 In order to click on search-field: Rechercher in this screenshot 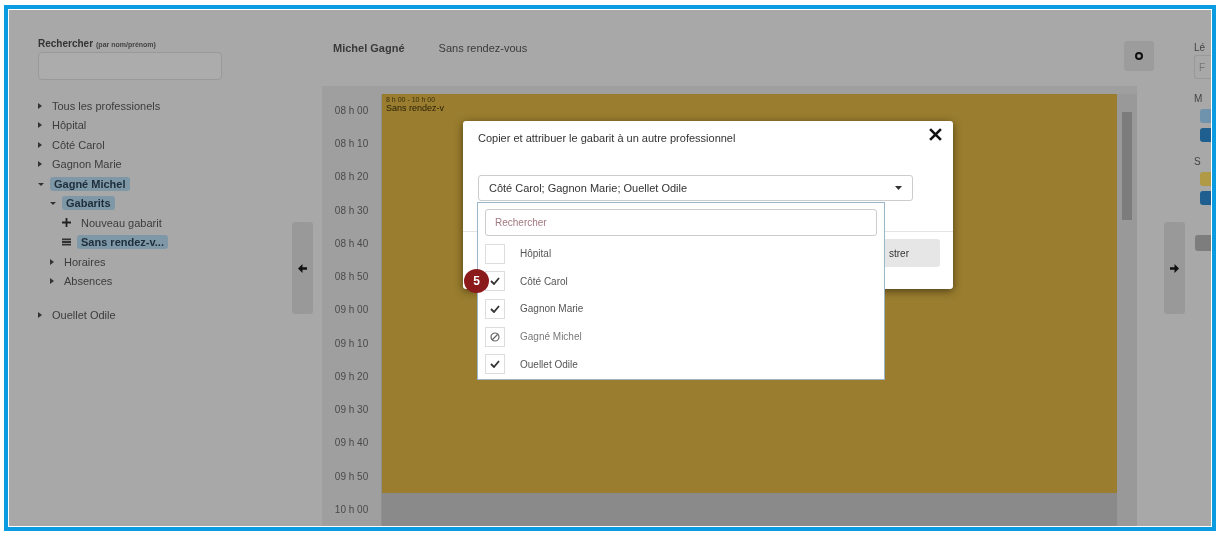, I will do `click(681, 222)`.